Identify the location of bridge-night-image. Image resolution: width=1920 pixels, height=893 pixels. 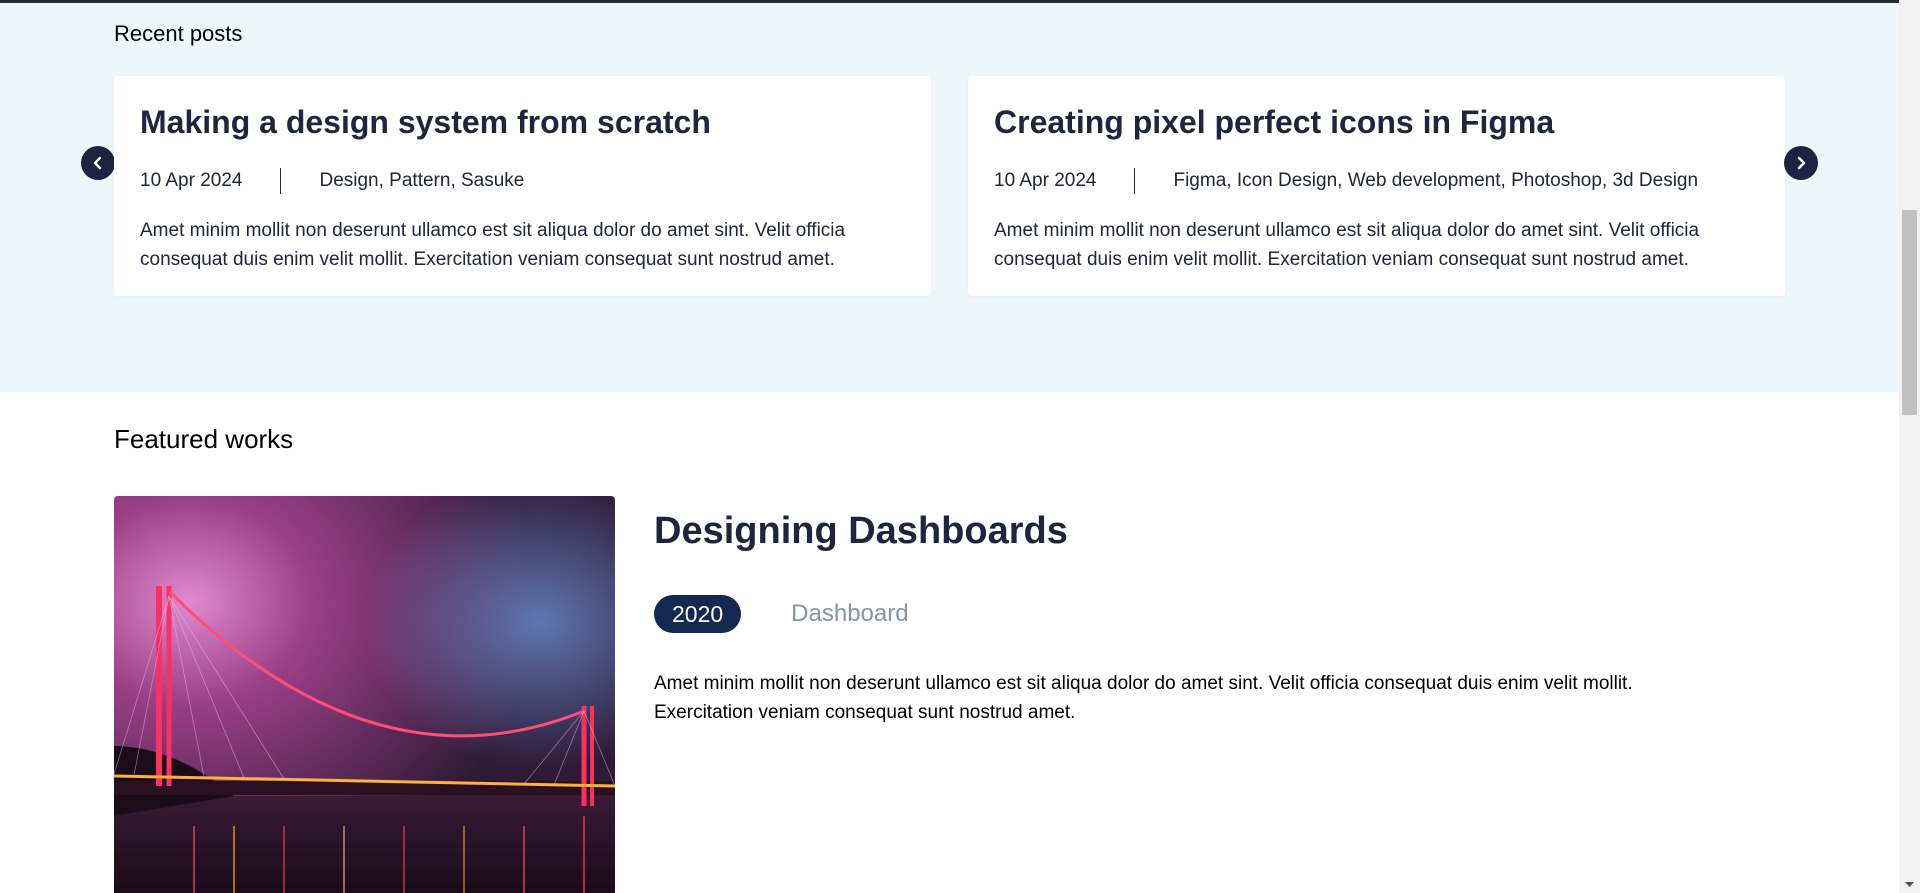
(364, 694).